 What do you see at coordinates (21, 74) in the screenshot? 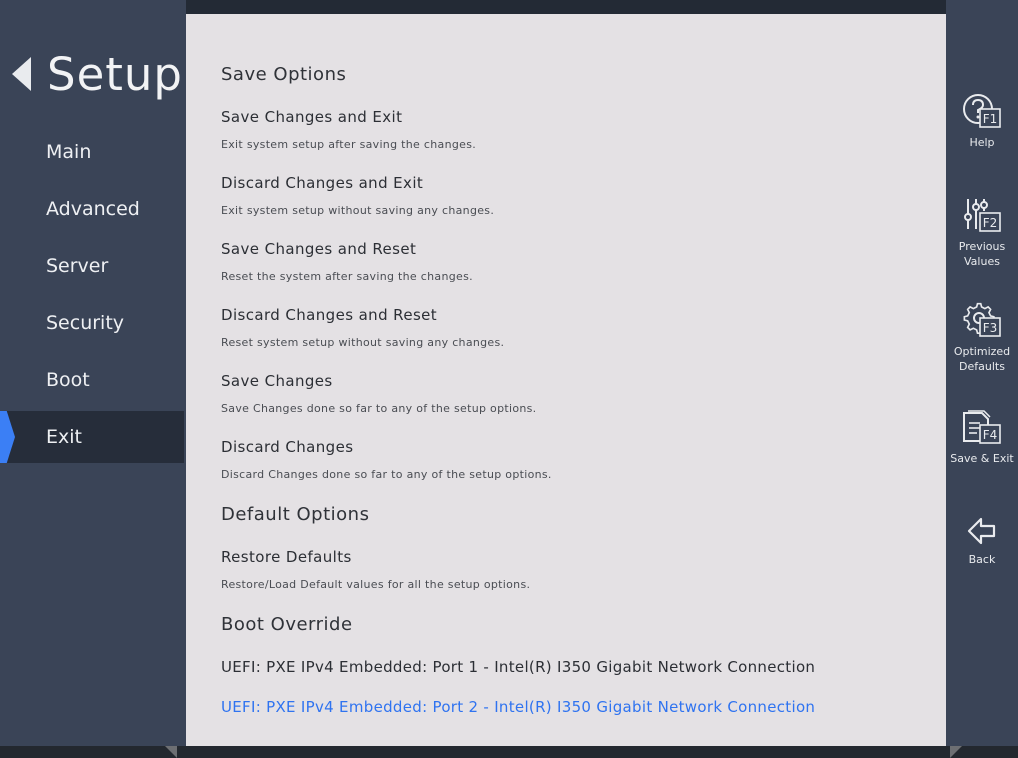
I see `back-triangle-icon` at bounding box center [21, 74].